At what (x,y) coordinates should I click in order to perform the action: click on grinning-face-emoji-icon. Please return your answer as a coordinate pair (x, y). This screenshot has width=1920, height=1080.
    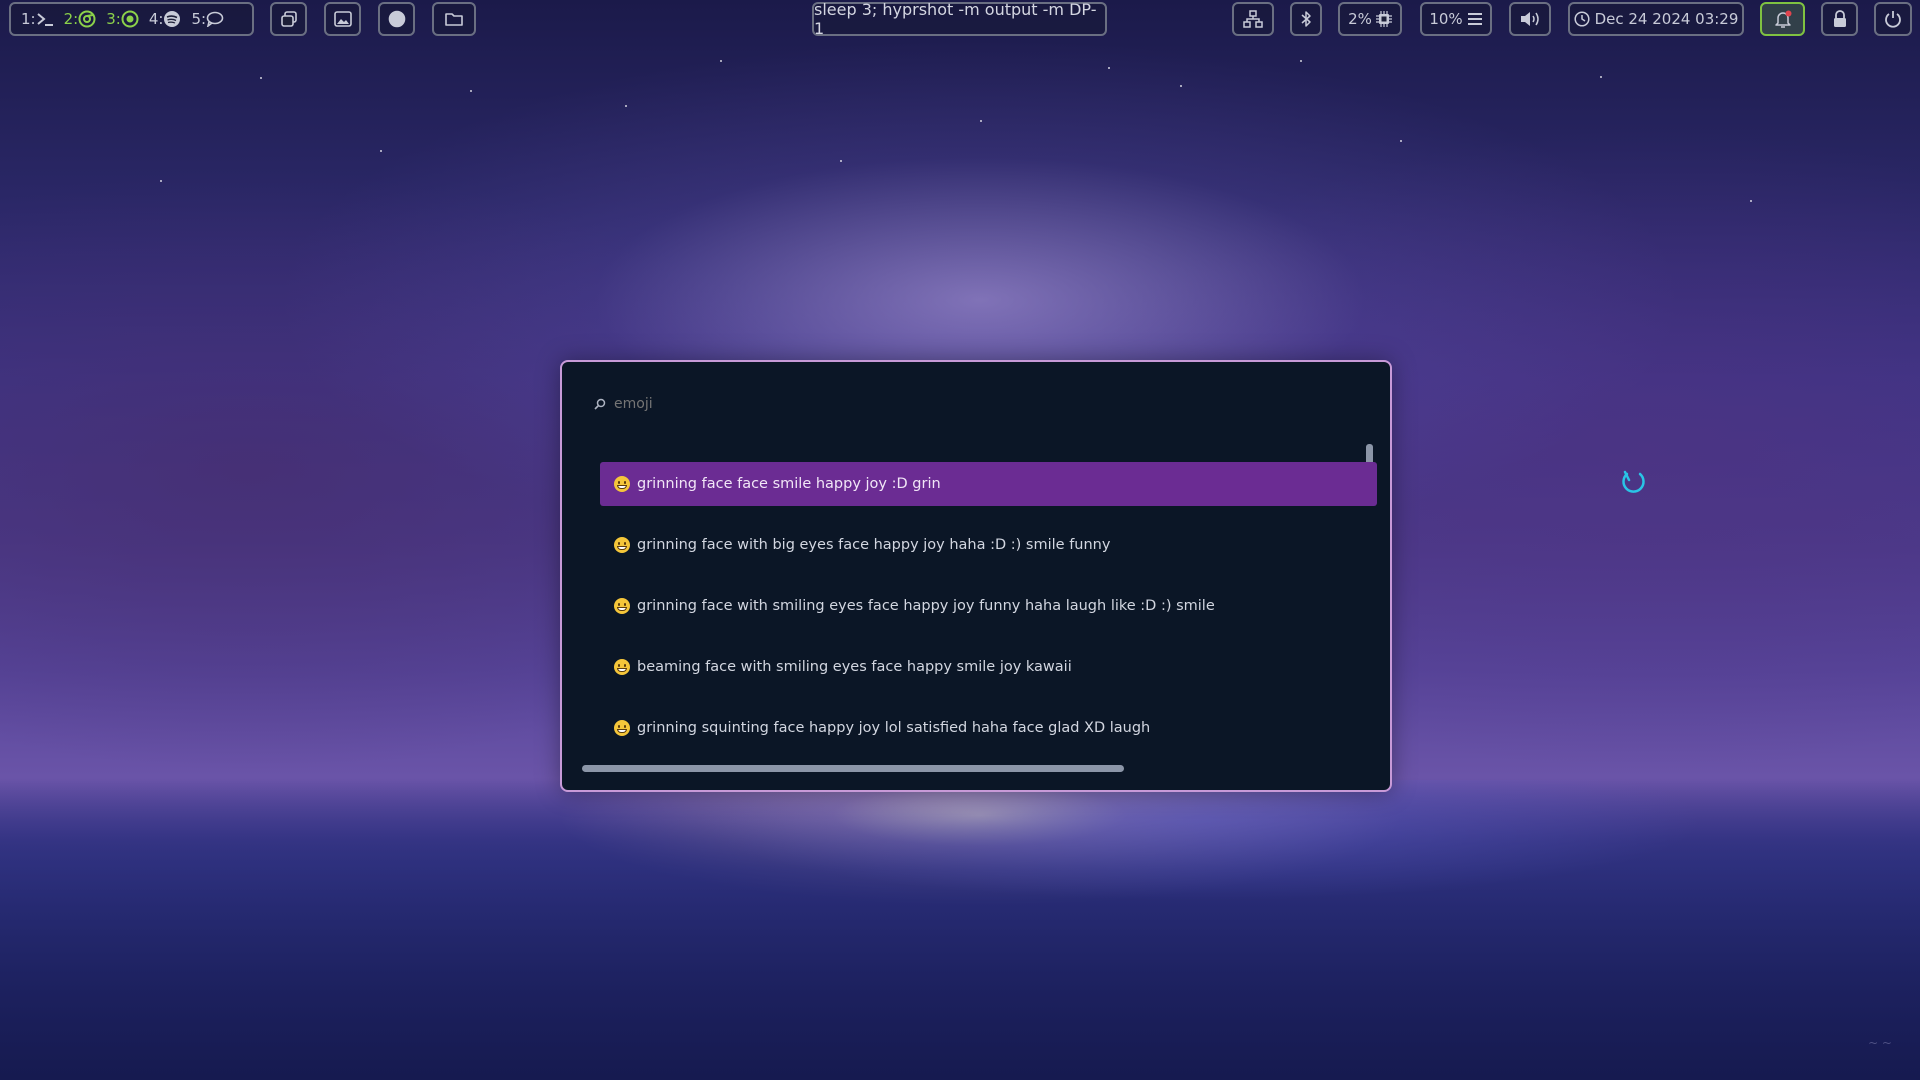
    Looking at the image, I should click on (622, 484).